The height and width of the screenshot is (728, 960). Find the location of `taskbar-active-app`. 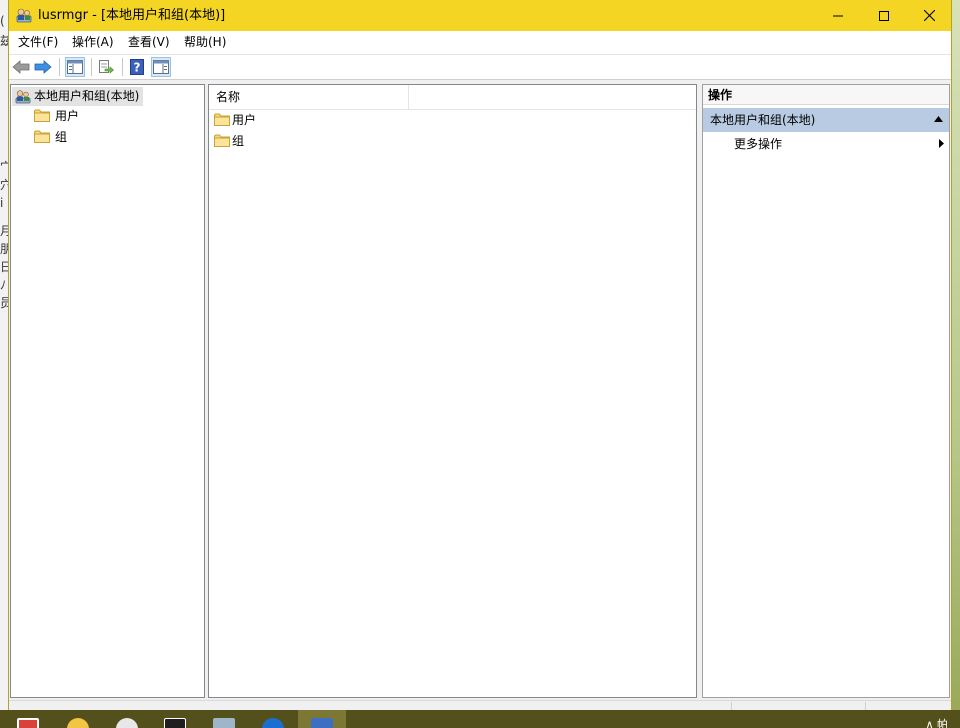

taskbar-active-app is located at coordinates (322, 719).